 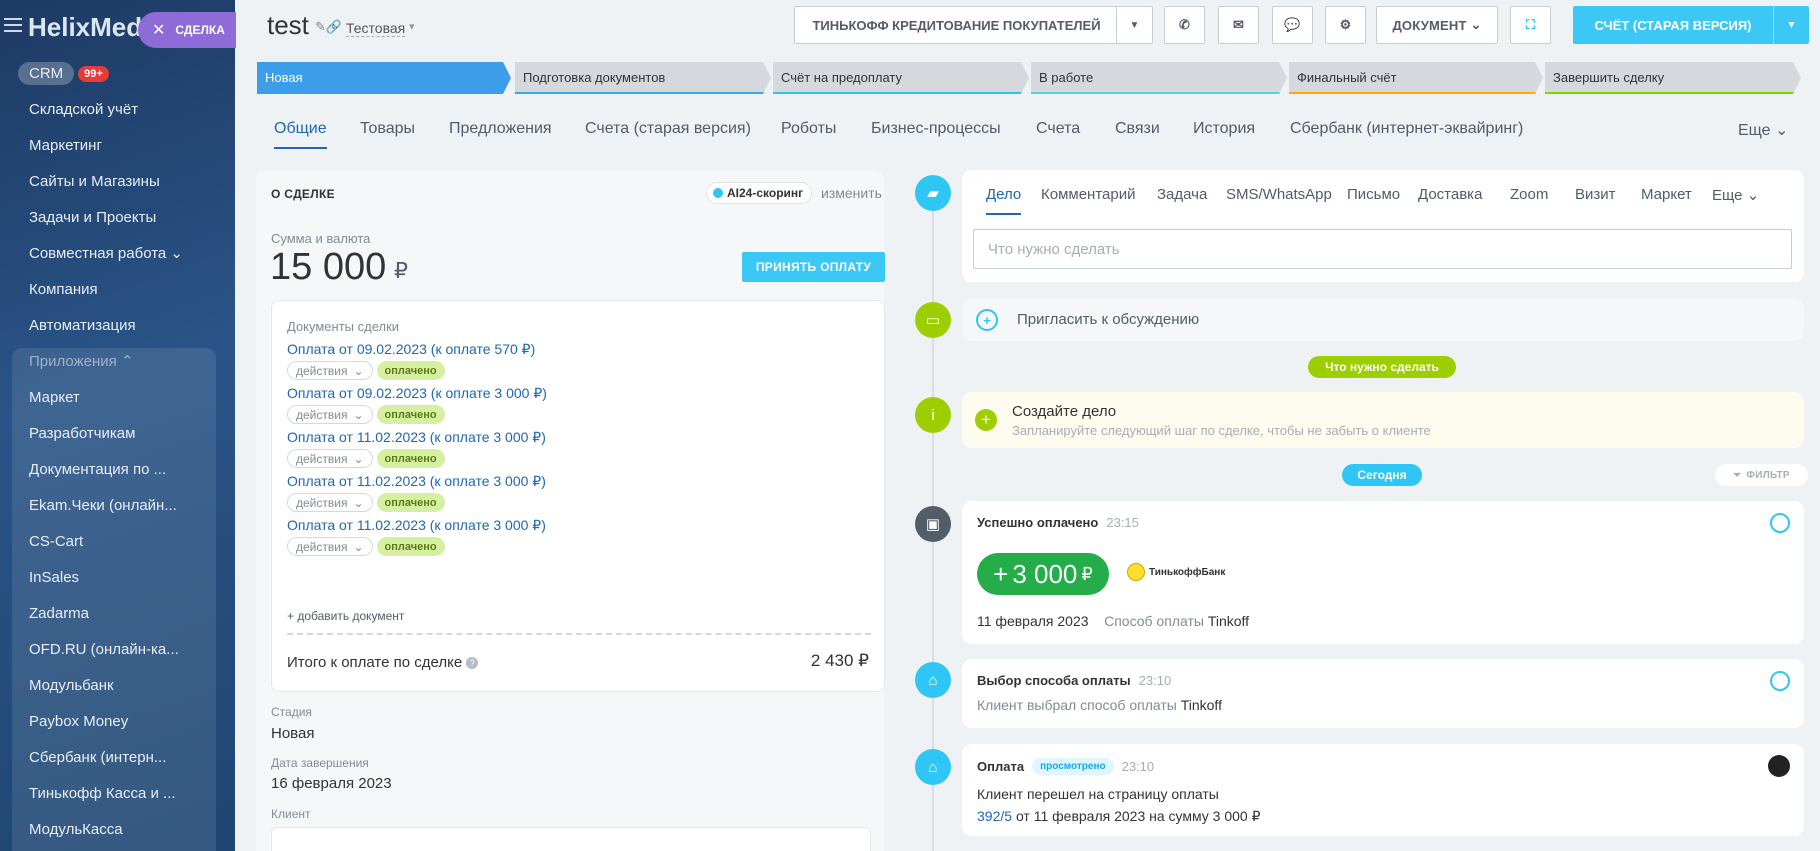 What do you see at coordinates (643, 78) in the screenshot?
I see `stage-docs: Подготовка документов` at bounding box center [643, 78].